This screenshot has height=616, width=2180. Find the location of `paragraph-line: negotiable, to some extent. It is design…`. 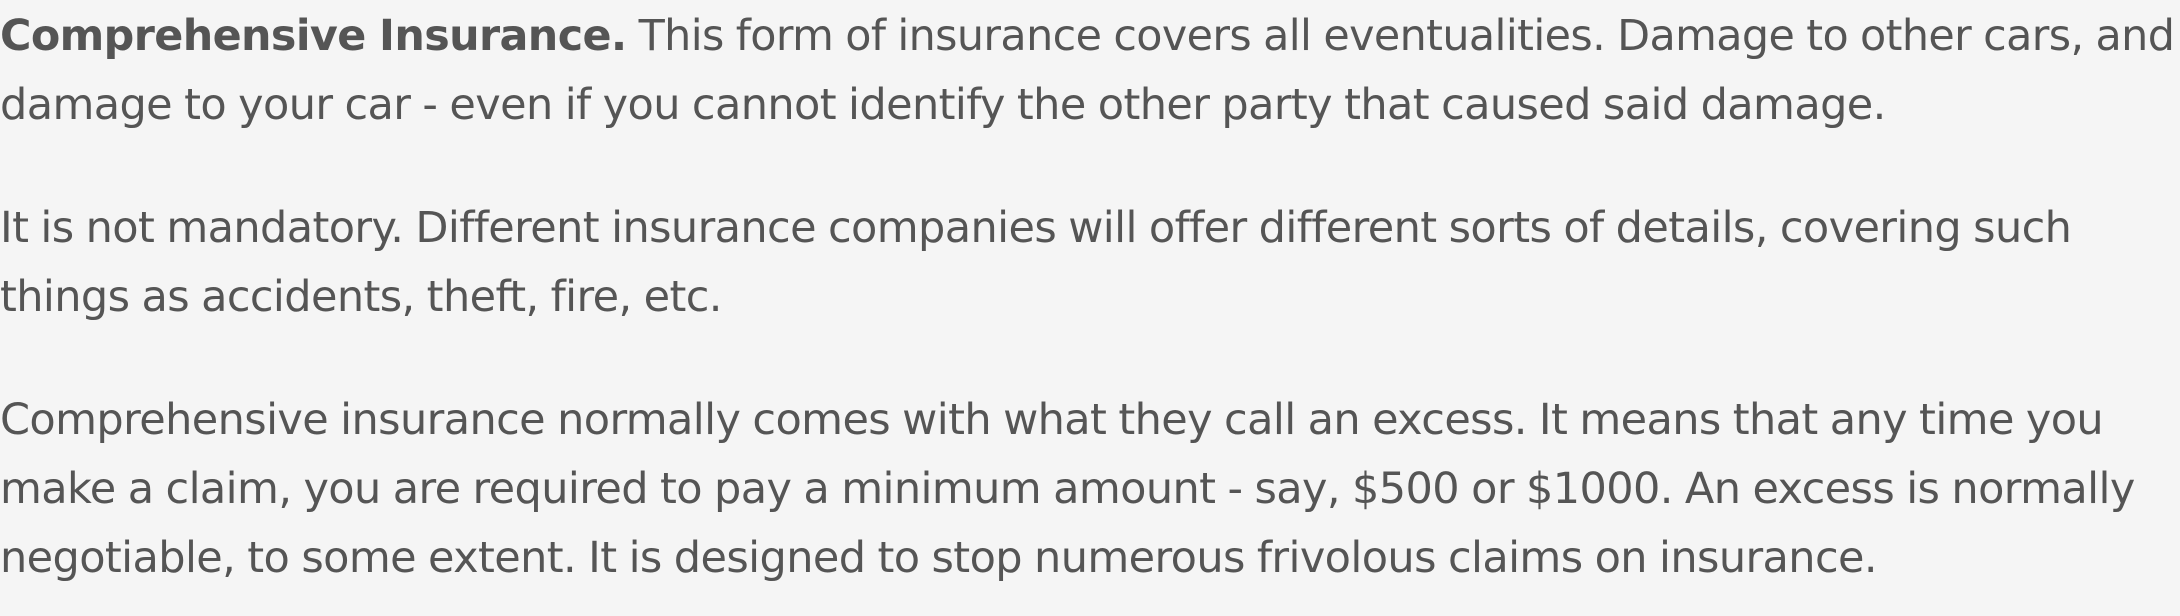

paragraph-line: negotiable, to some extent. It is design… is located at coordinates (939, 558).